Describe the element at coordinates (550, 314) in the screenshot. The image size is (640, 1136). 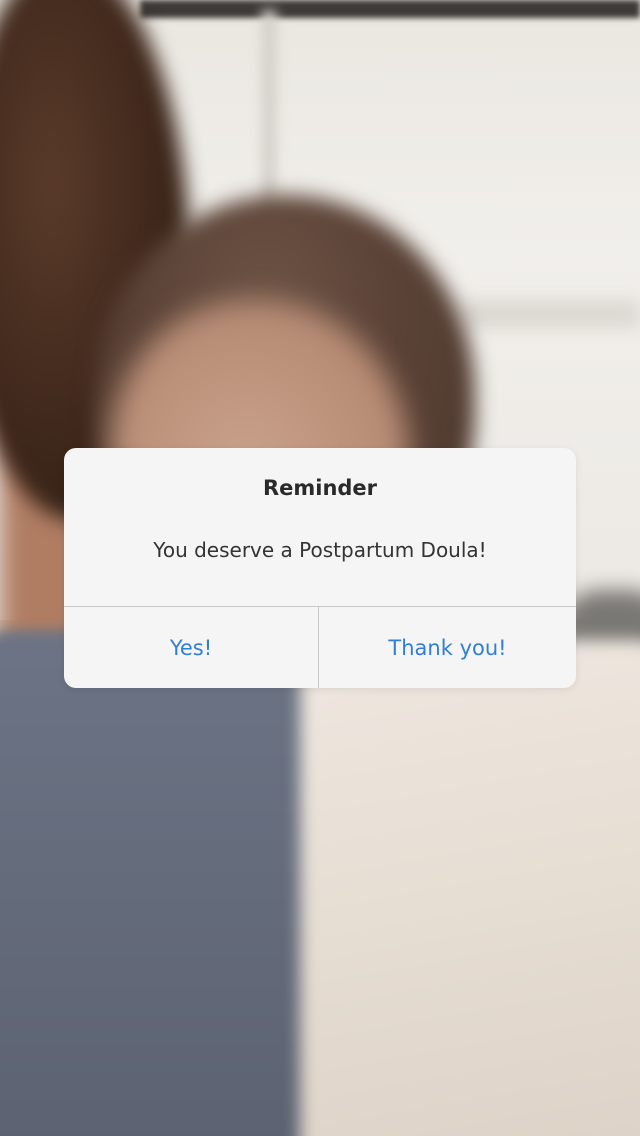
I see `background-window-sill` at that location.